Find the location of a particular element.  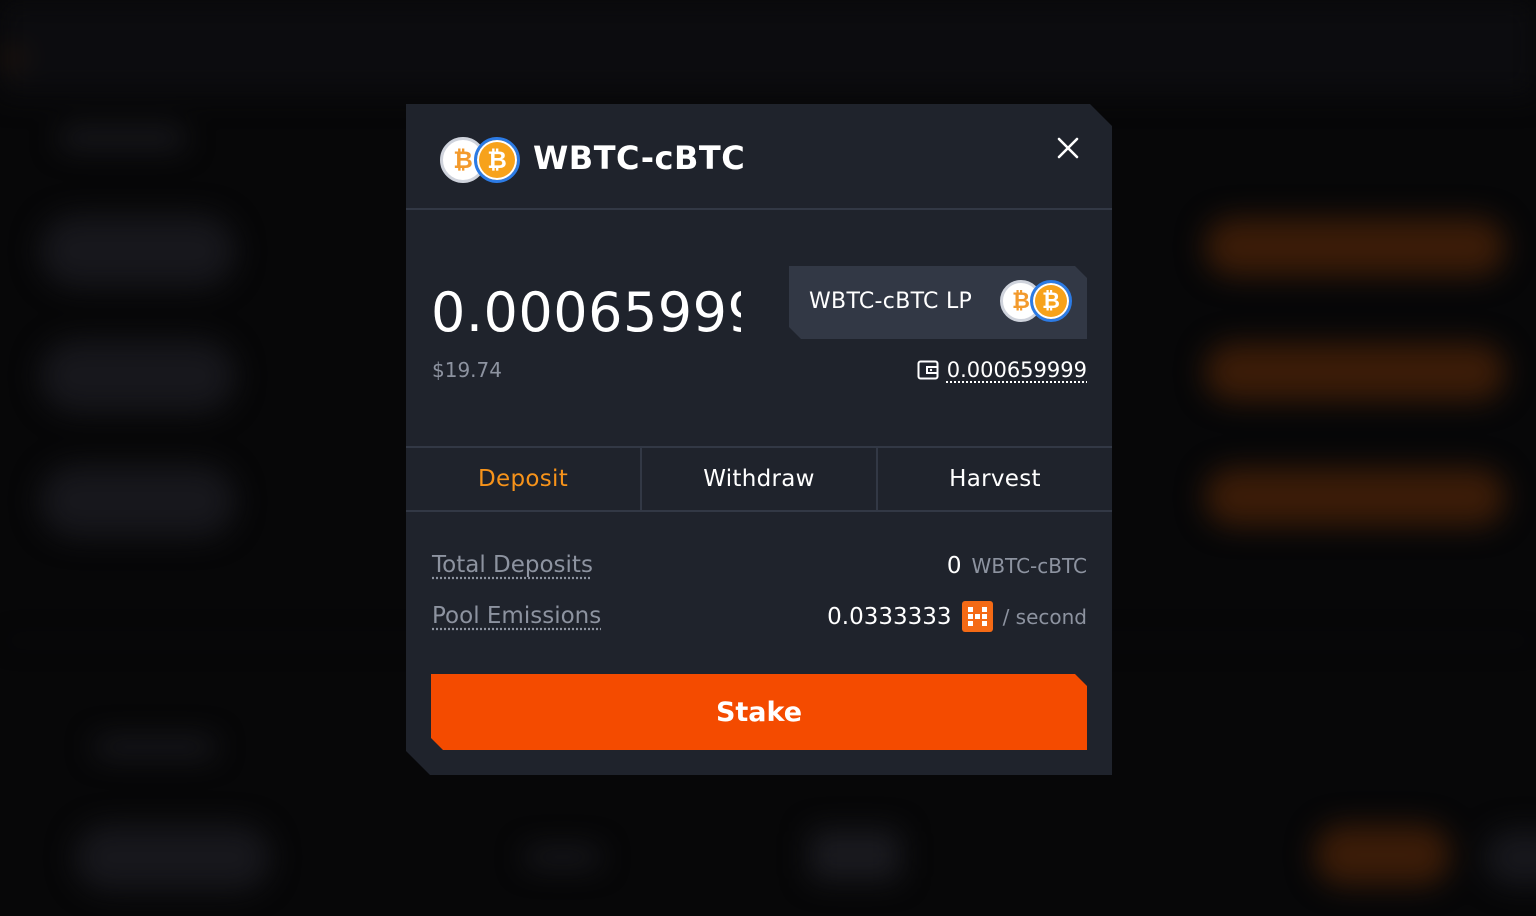

total-deposits-label: Total Deposits is located at coordinates (512, 565).